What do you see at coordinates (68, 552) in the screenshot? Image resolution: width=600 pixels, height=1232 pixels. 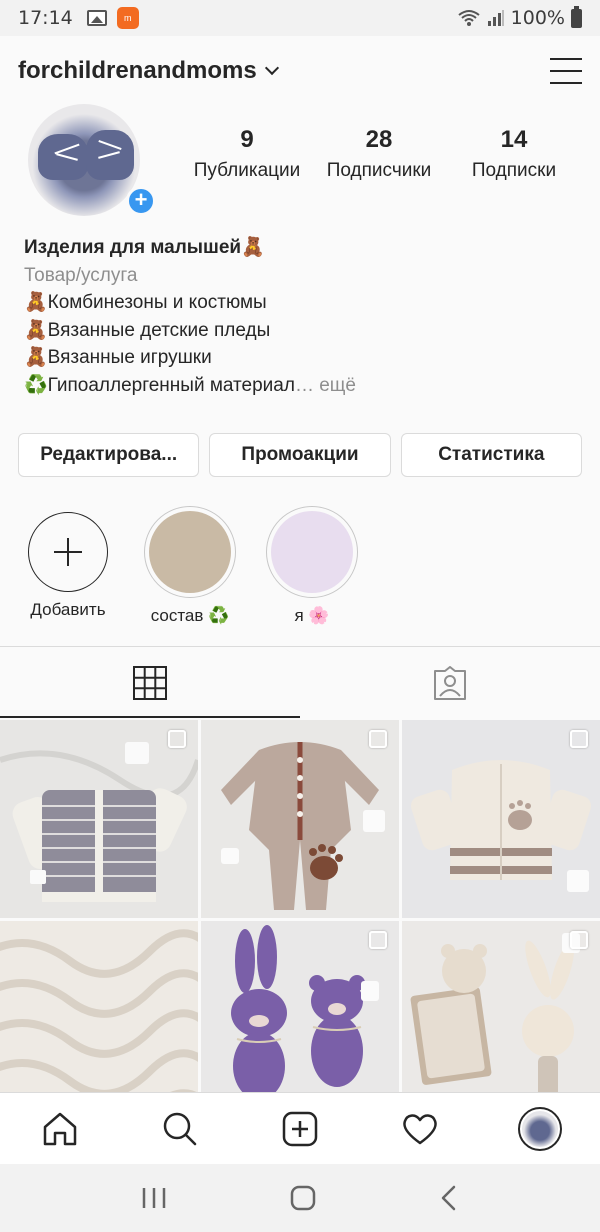 I see `plus-icon` at bounding box center [68, 552].